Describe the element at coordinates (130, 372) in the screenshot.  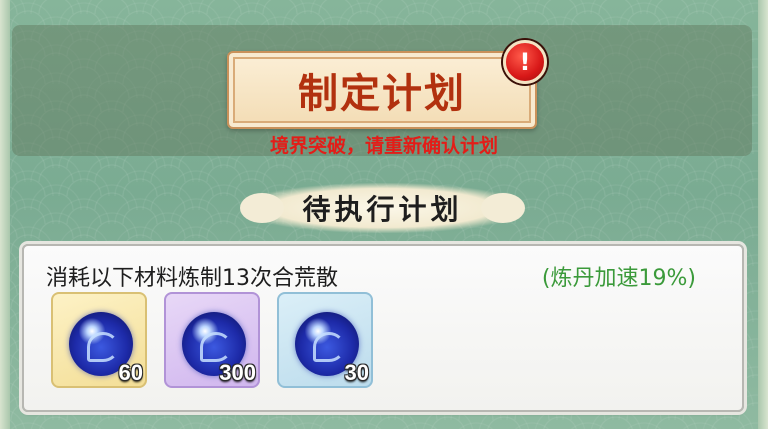
I see `material-quantity: 60` at that location.